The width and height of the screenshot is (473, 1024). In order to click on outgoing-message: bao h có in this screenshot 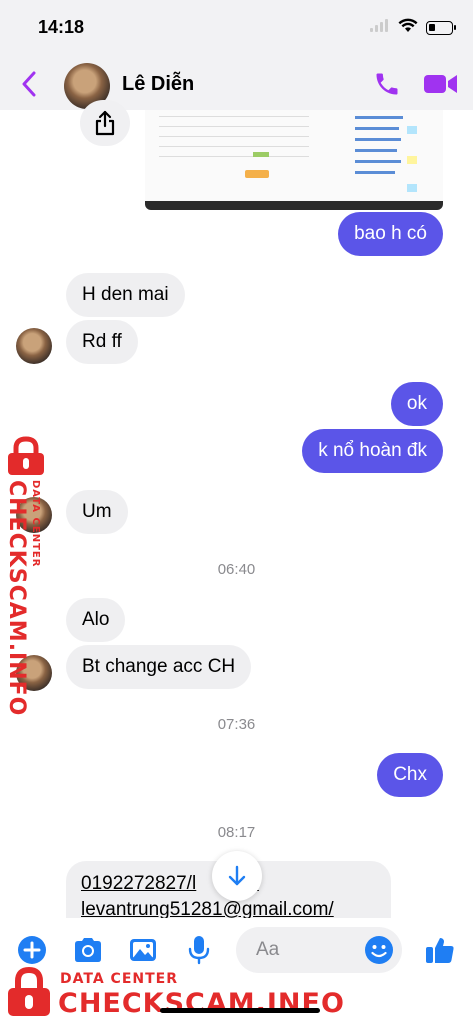, I will do `click(390, 234)`.